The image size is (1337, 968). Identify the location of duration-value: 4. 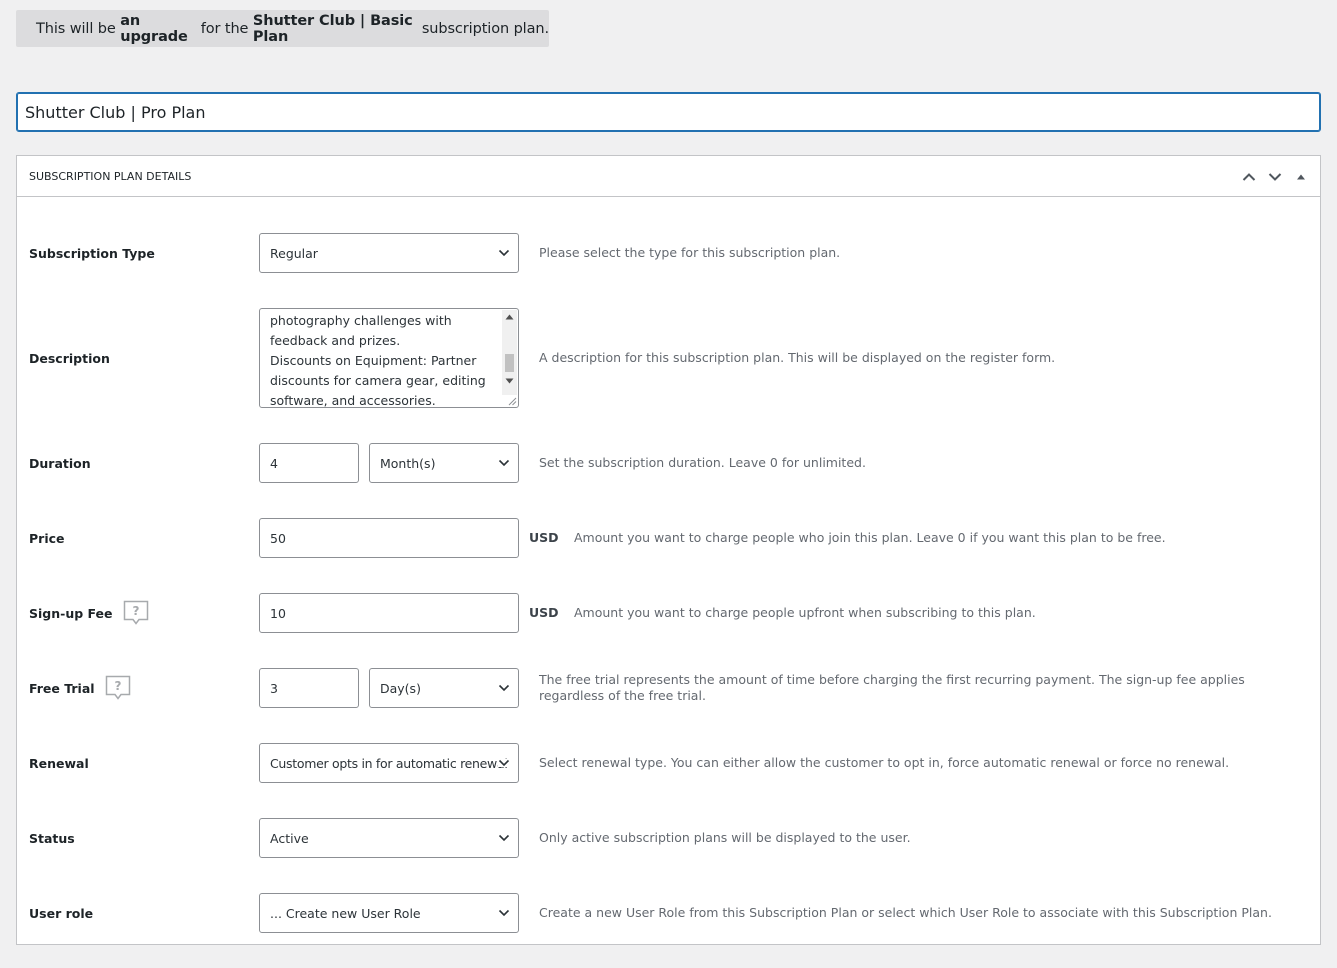
(274, 463).